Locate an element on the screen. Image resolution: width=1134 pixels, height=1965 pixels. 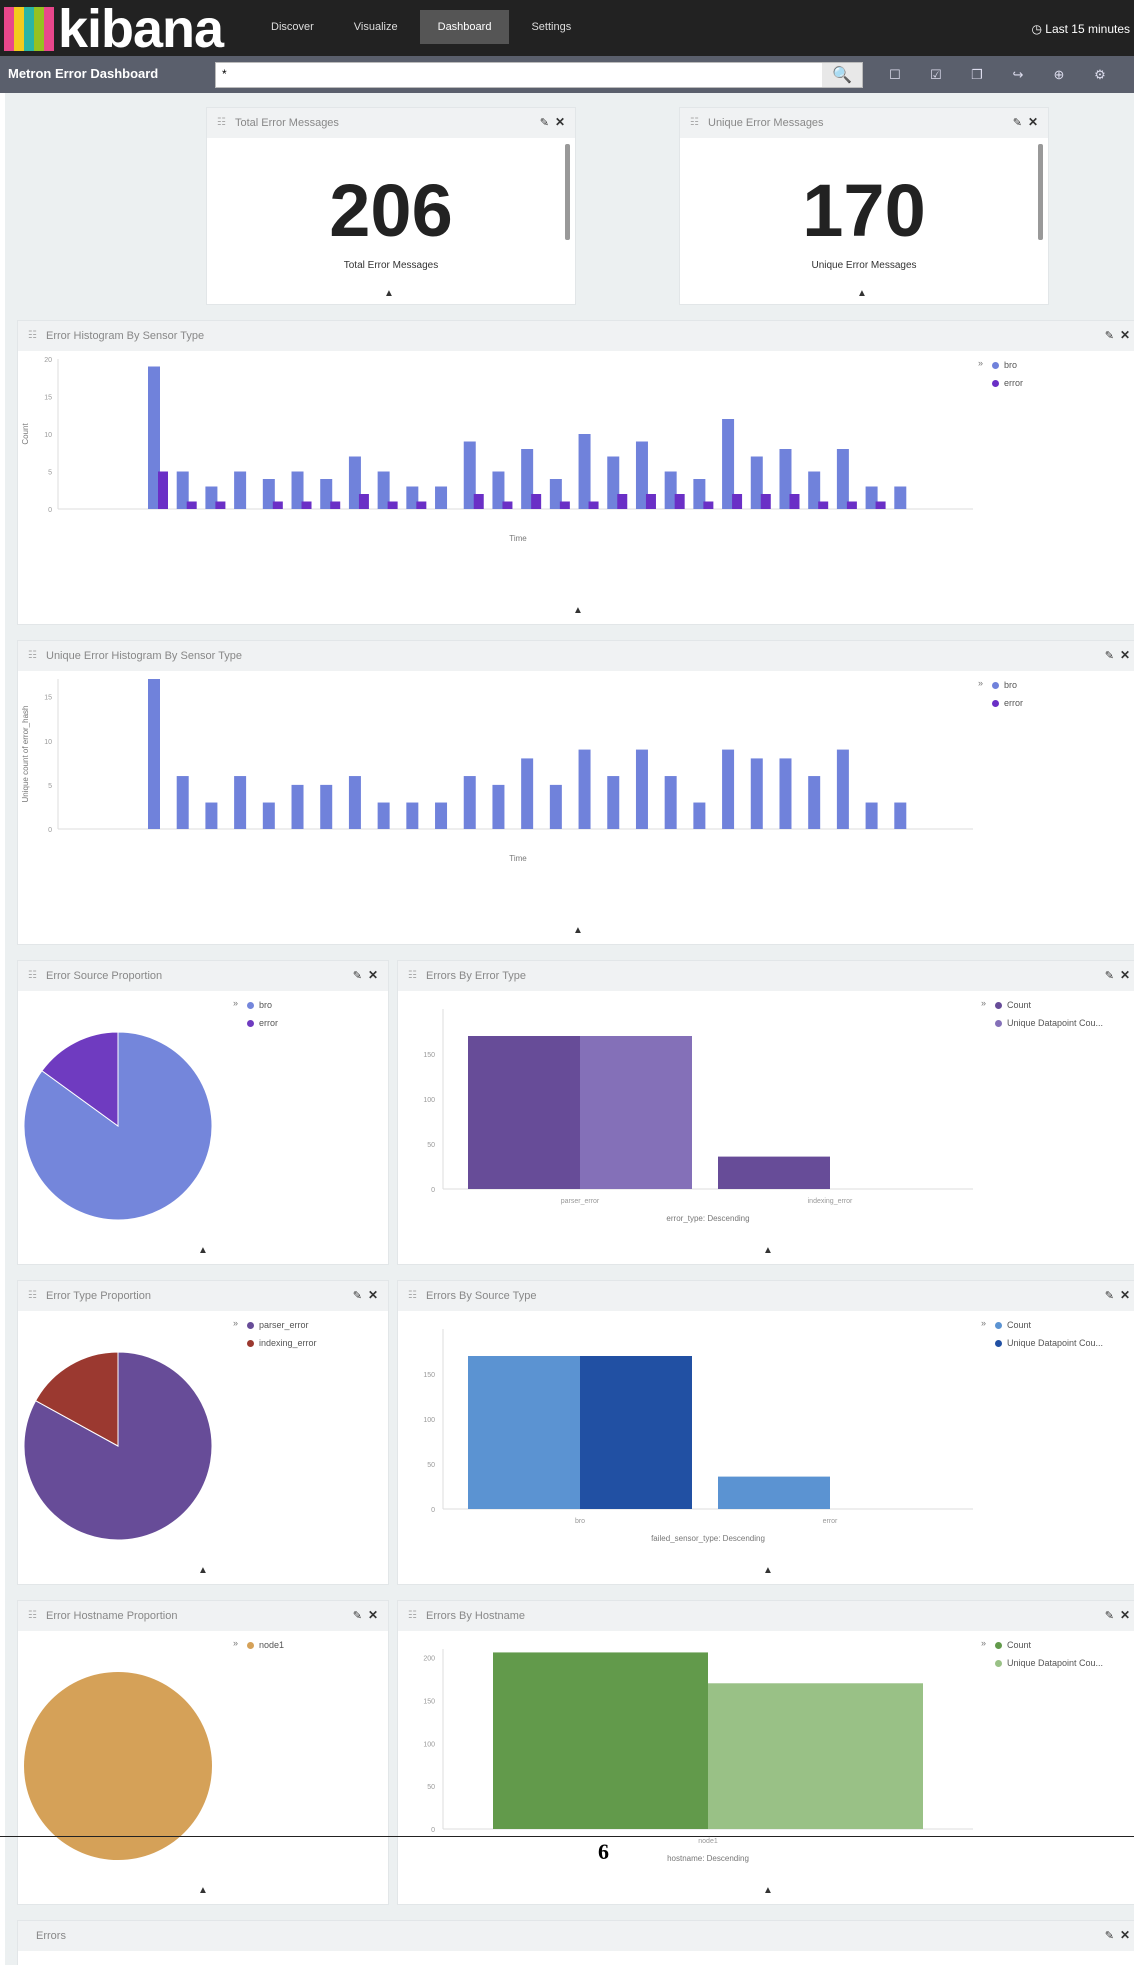
legend-label: parser_error is located at coordinates (284, 1325).